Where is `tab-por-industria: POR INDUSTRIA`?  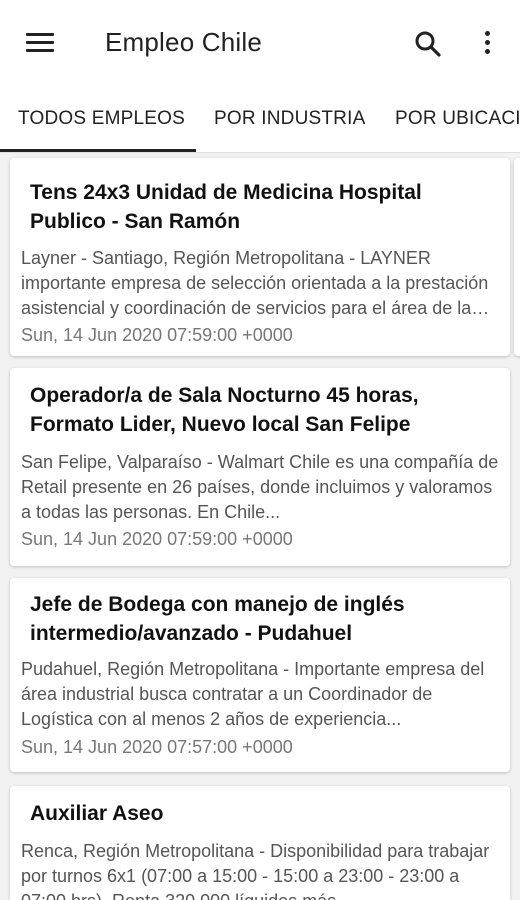 tab-por-industria: POR INDUSTRIA is located at coordinates (289, 119).